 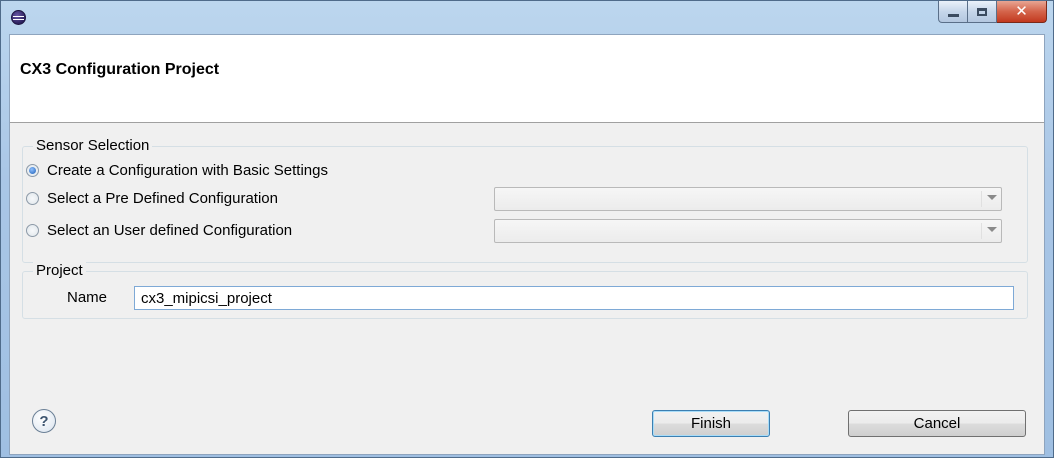 I want to click on close-icon: ✕, so click(x=1021, y=11).